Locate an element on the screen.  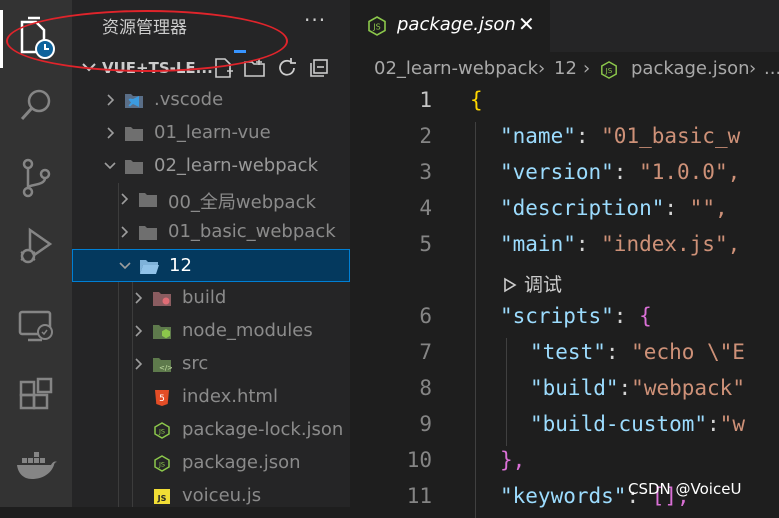
tree-folder-row: </> src is located at coordinates (211, 364).